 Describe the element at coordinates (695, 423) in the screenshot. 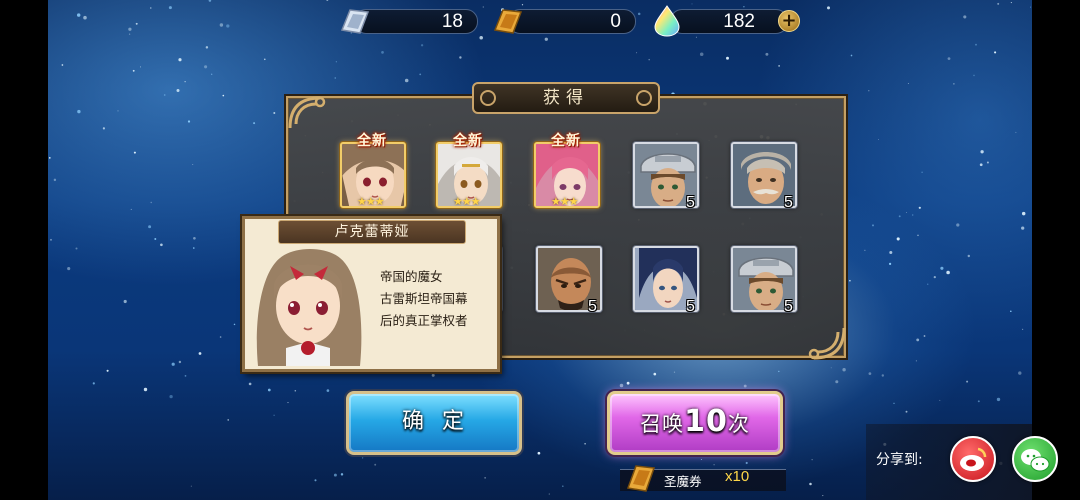

I see `summon-10-button: 召唤10次` at that location.